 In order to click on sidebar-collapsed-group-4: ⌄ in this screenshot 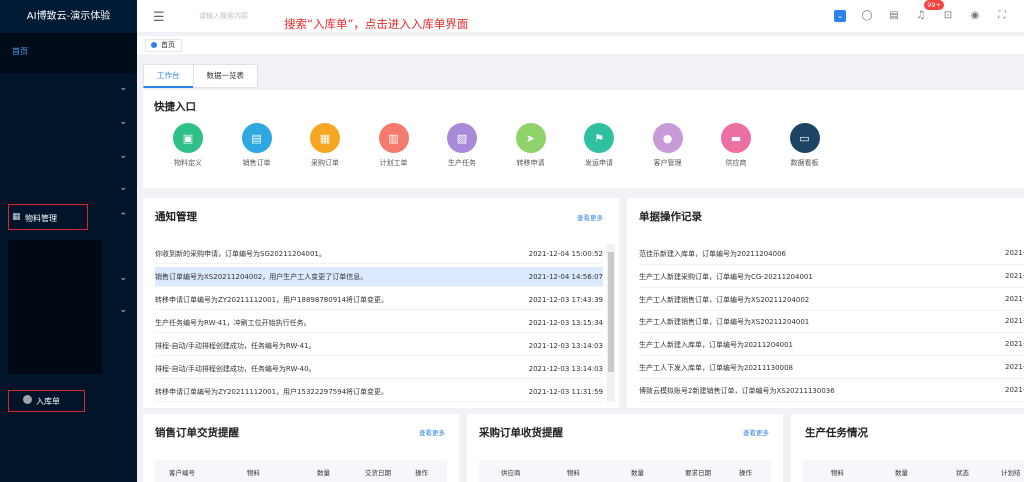, I will do `click(68, 189)`.